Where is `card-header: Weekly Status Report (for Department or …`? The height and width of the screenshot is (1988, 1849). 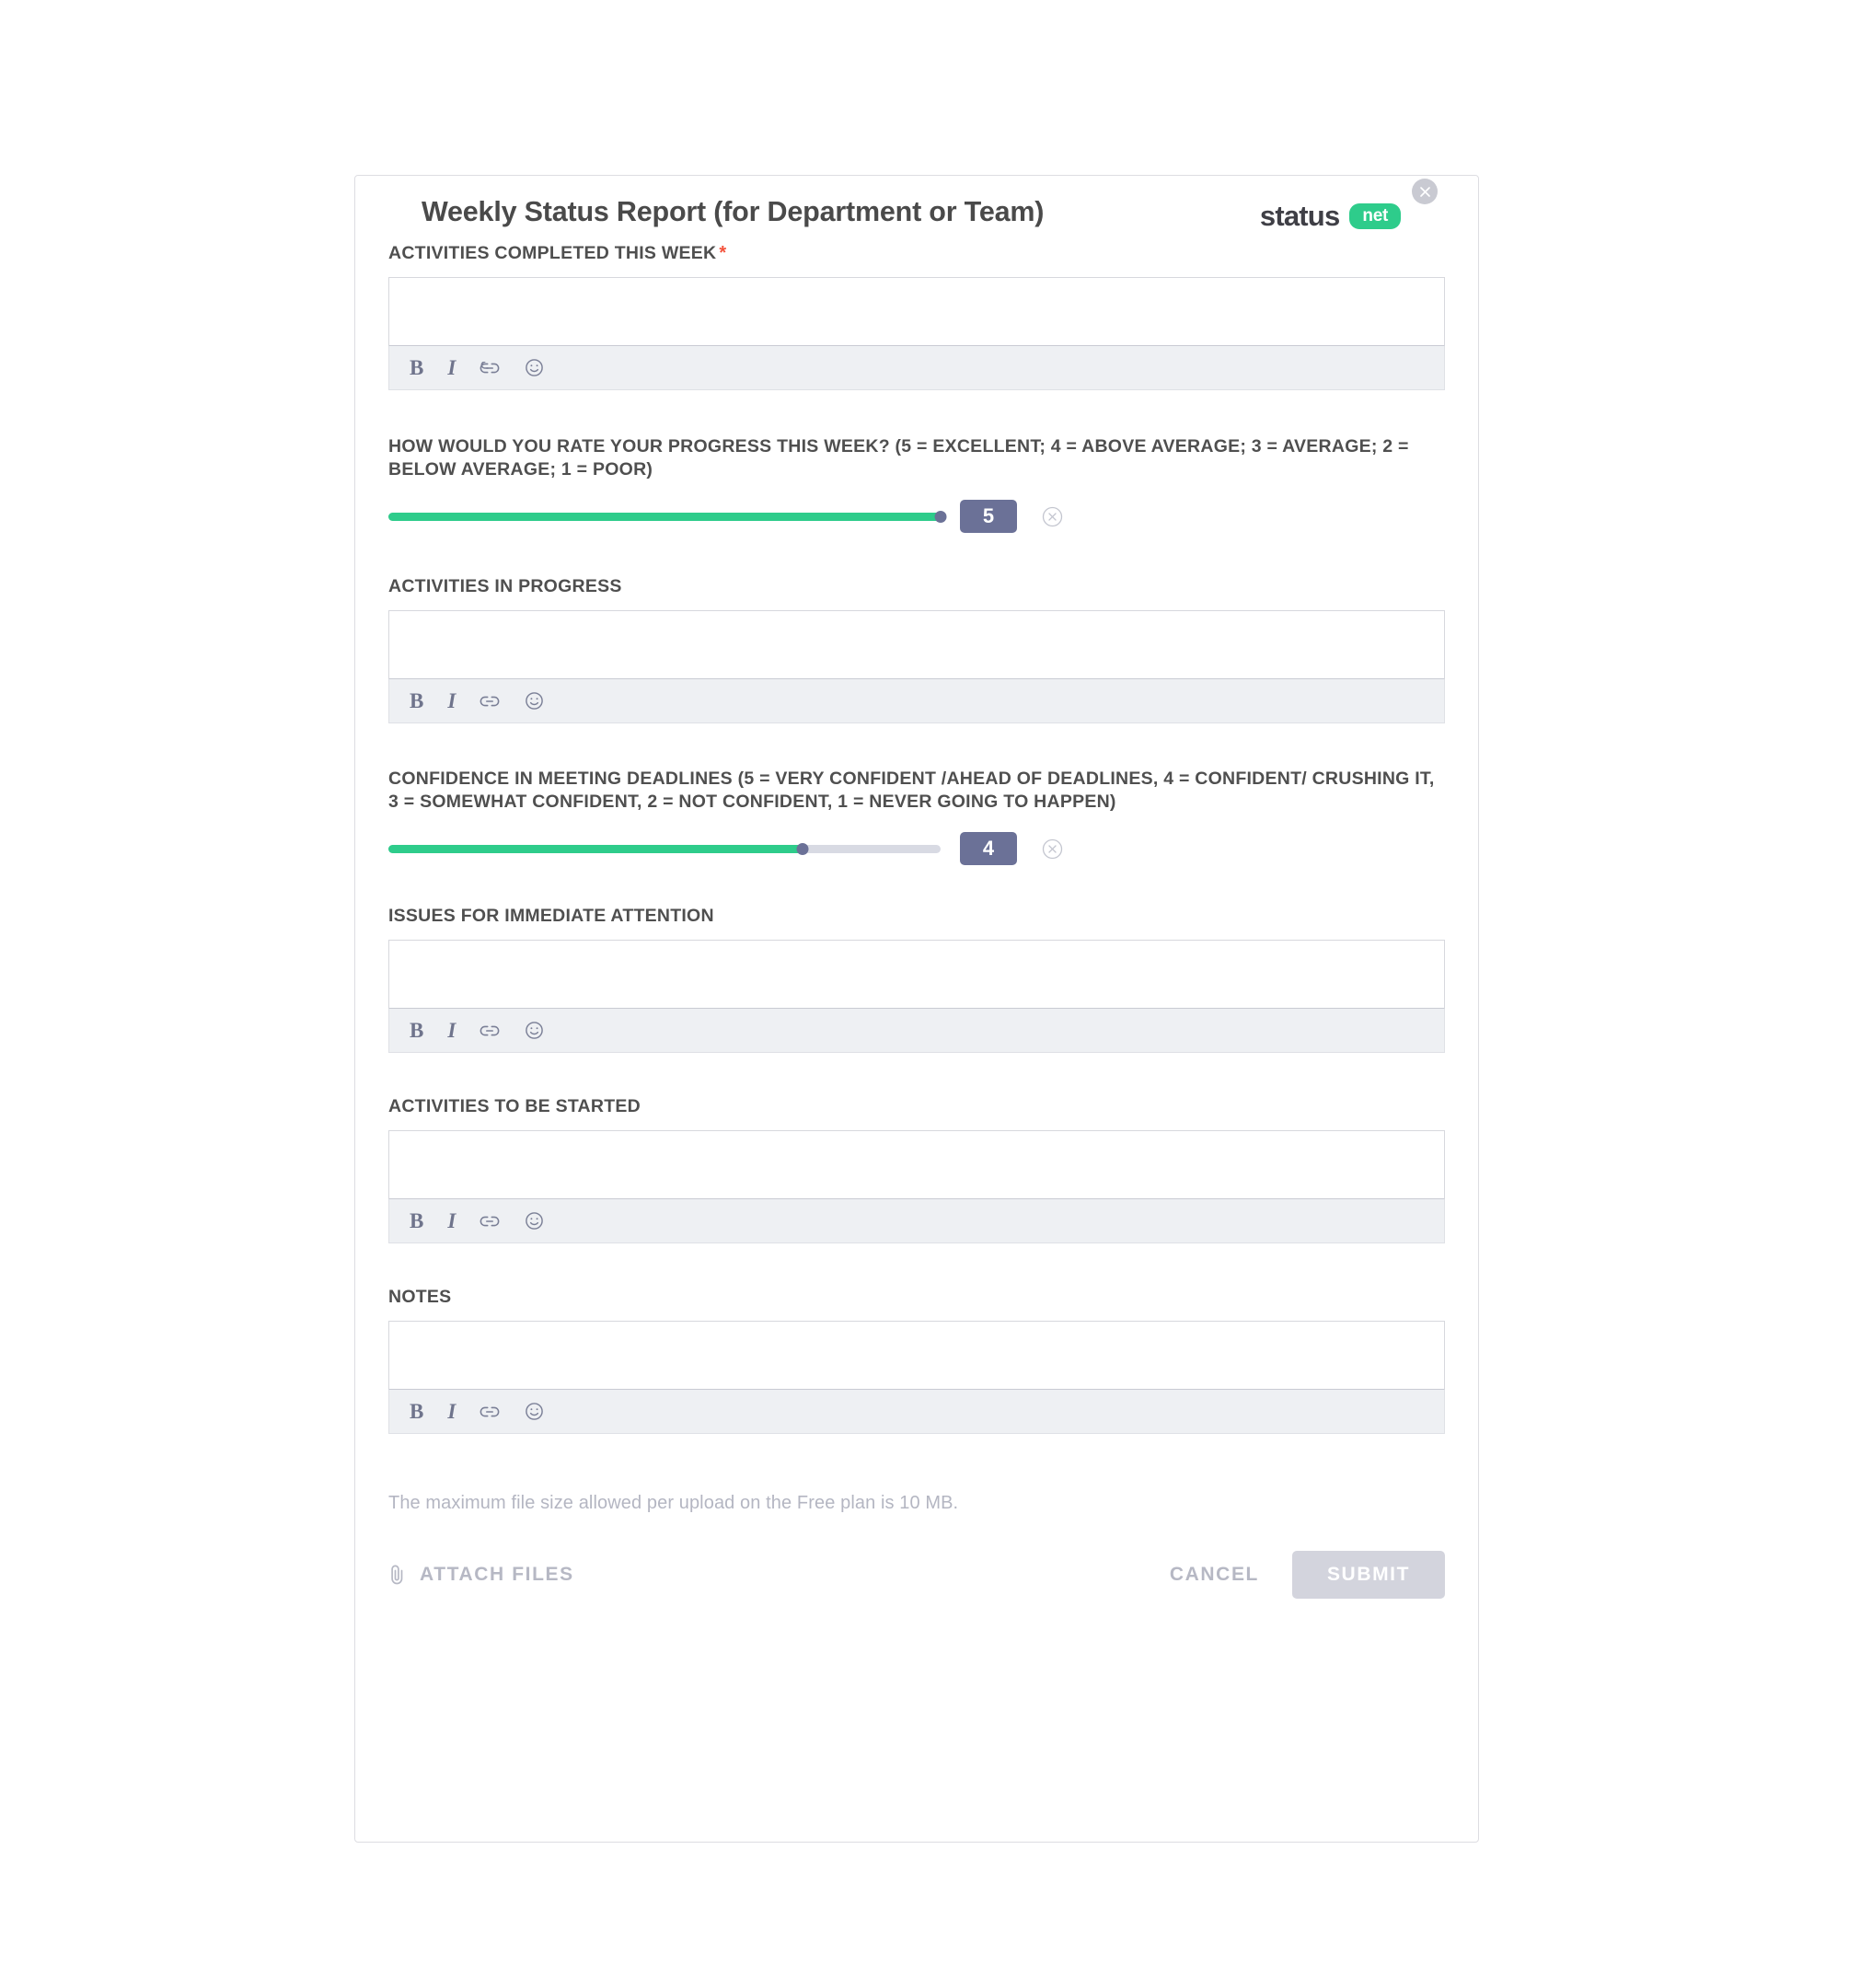
card-header: Weekly Status Report (for Department or … is located at coordinates (916, 212).